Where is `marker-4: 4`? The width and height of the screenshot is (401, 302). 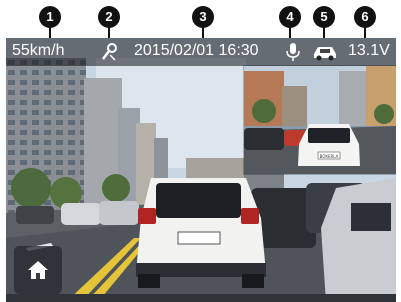 marker-4: 4 is located at coordinates (290, 25).